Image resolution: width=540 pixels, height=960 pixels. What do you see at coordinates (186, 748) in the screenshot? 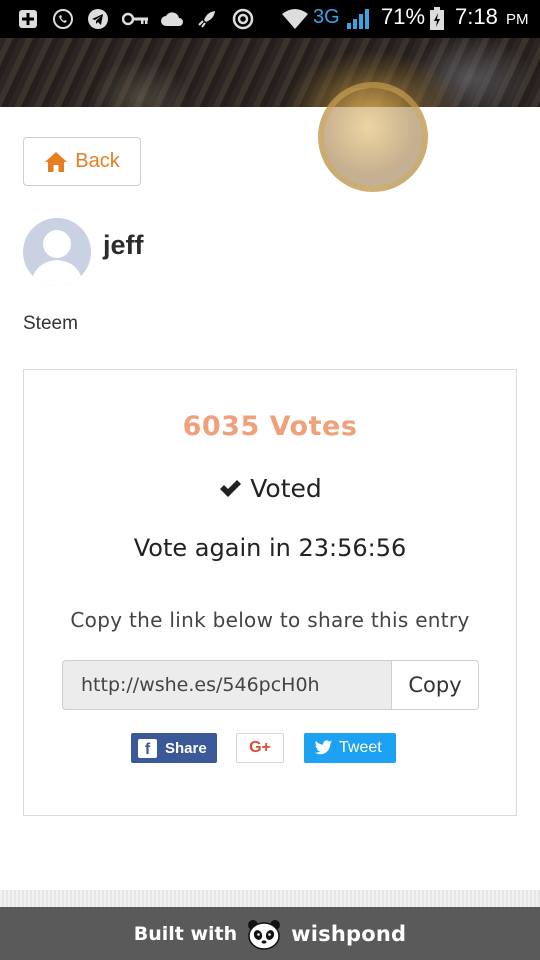
I see `facebook-share-label: Share` at bounding box center [186, 748].